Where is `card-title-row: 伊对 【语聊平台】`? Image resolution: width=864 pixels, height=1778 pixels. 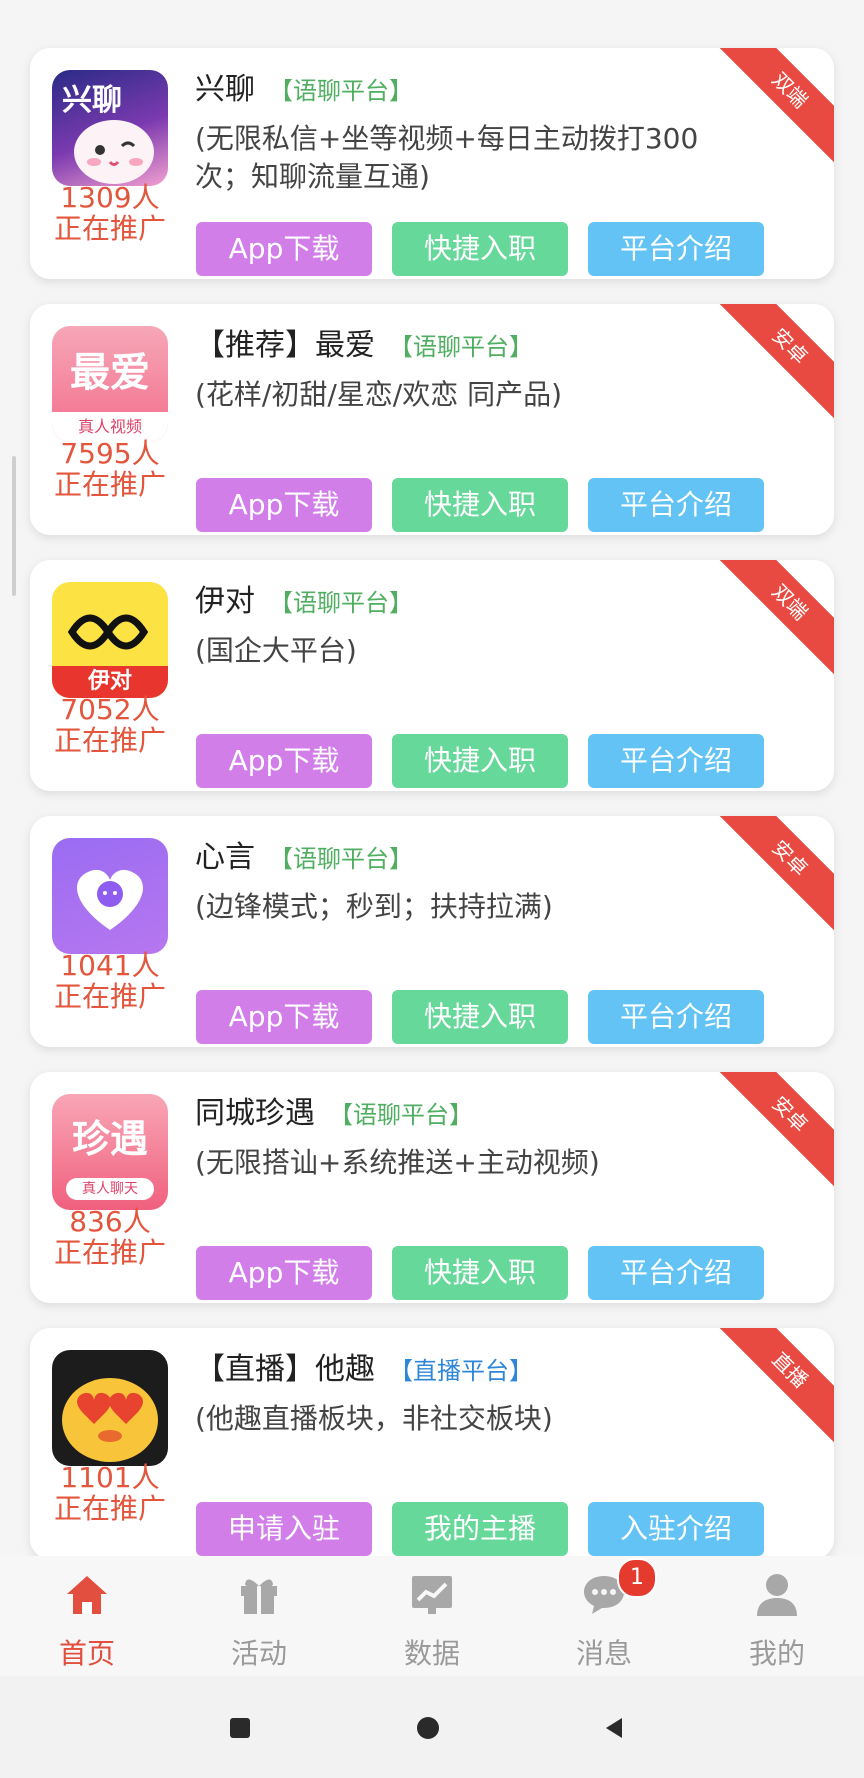
card-title-row: 伊对 【语聊平台】 is located at coordinates (304, 598).